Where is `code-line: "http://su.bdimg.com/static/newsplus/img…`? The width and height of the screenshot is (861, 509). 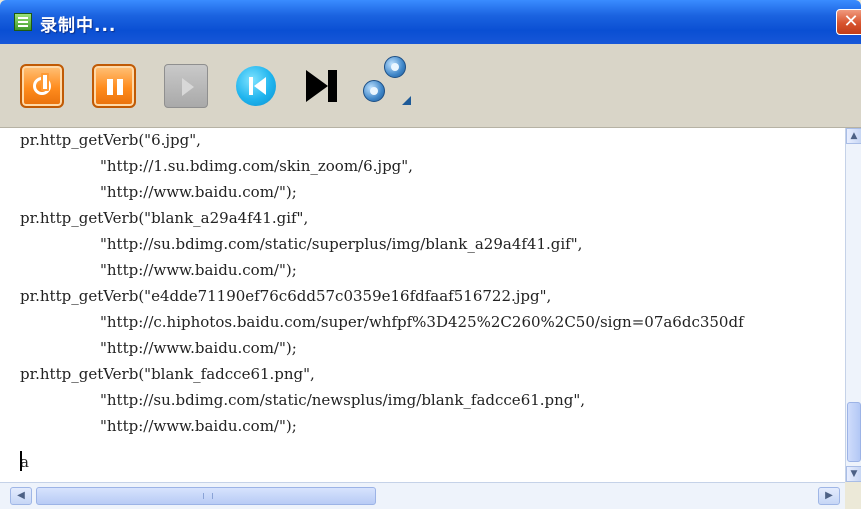 code-line: "http://su.bdimg.com/static/newsplus/img… is located at coordinates (343, 400).